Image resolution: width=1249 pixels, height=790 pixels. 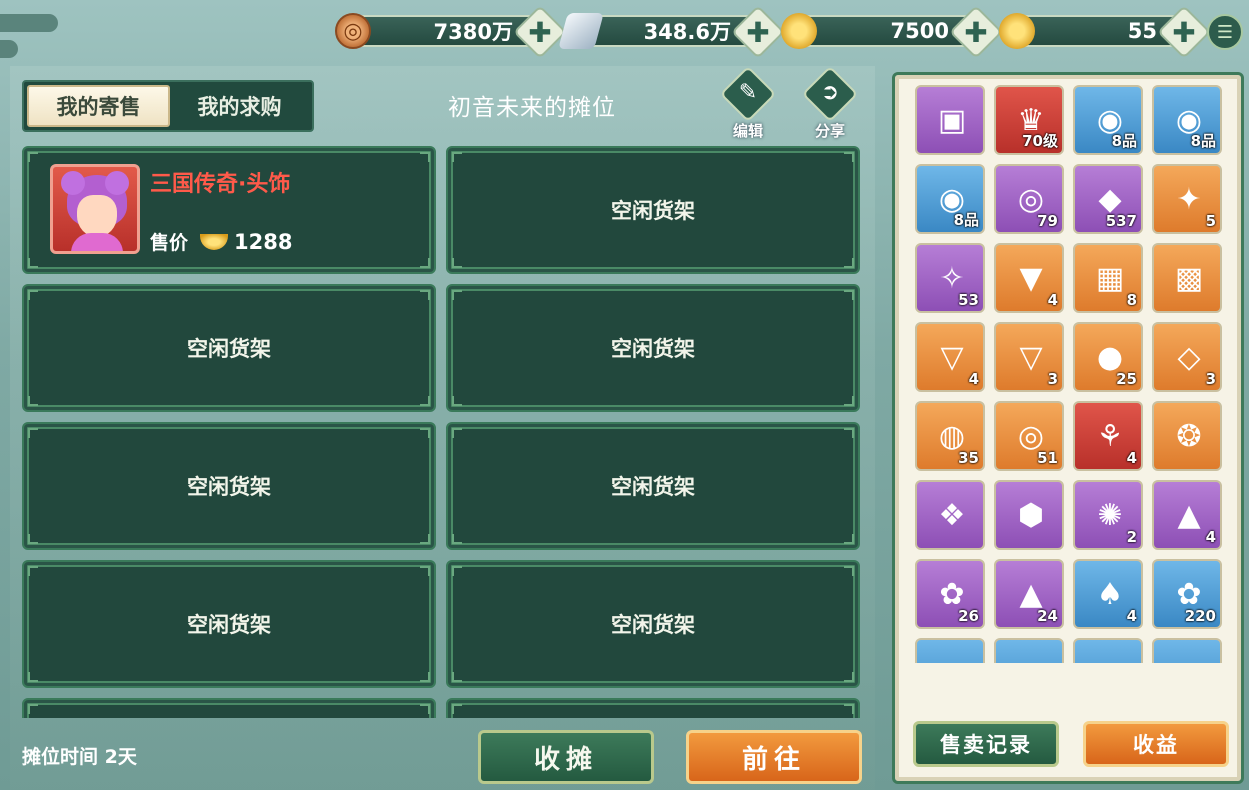 I want to click on inventory-item: ◇ 3, so click(x=1187, y=357).